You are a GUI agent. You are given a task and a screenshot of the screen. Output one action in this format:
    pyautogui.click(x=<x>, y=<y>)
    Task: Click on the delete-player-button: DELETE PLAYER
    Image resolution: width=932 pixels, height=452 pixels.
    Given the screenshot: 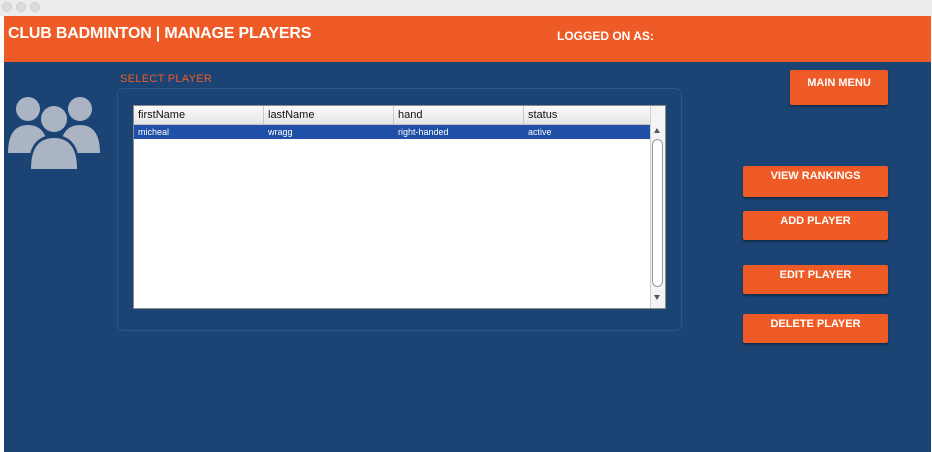 What is the action you would take?
    pyautogui.click(x=815, y=328)
    